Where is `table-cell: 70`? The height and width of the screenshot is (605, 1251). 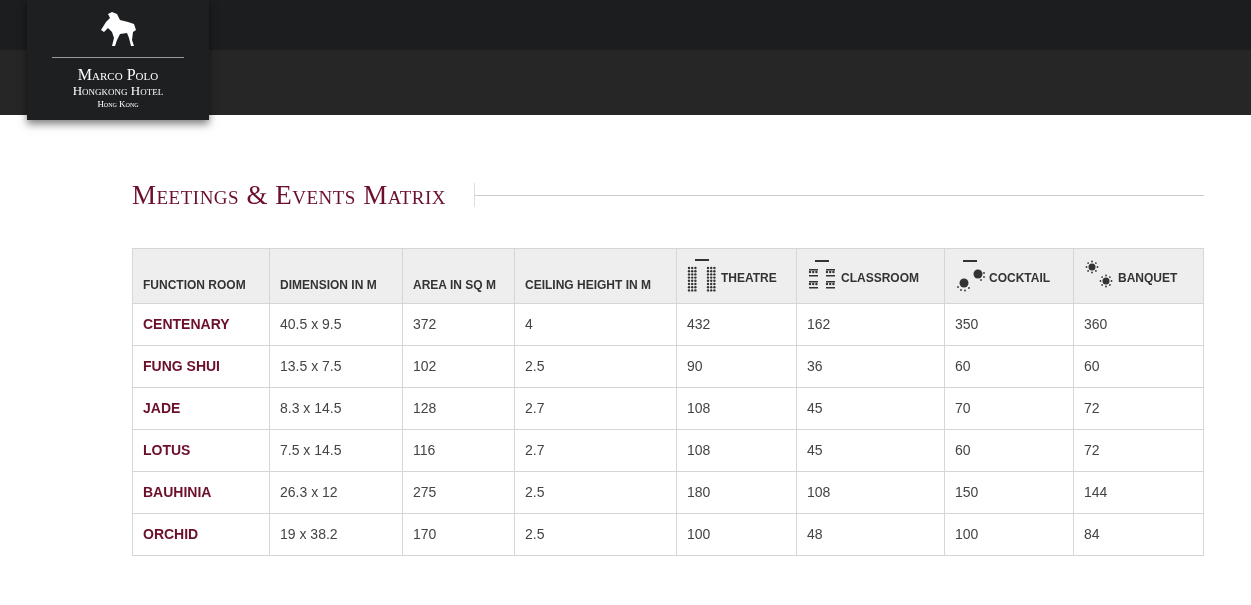 table-cell: 70 is located at coordinates (1009, 408).